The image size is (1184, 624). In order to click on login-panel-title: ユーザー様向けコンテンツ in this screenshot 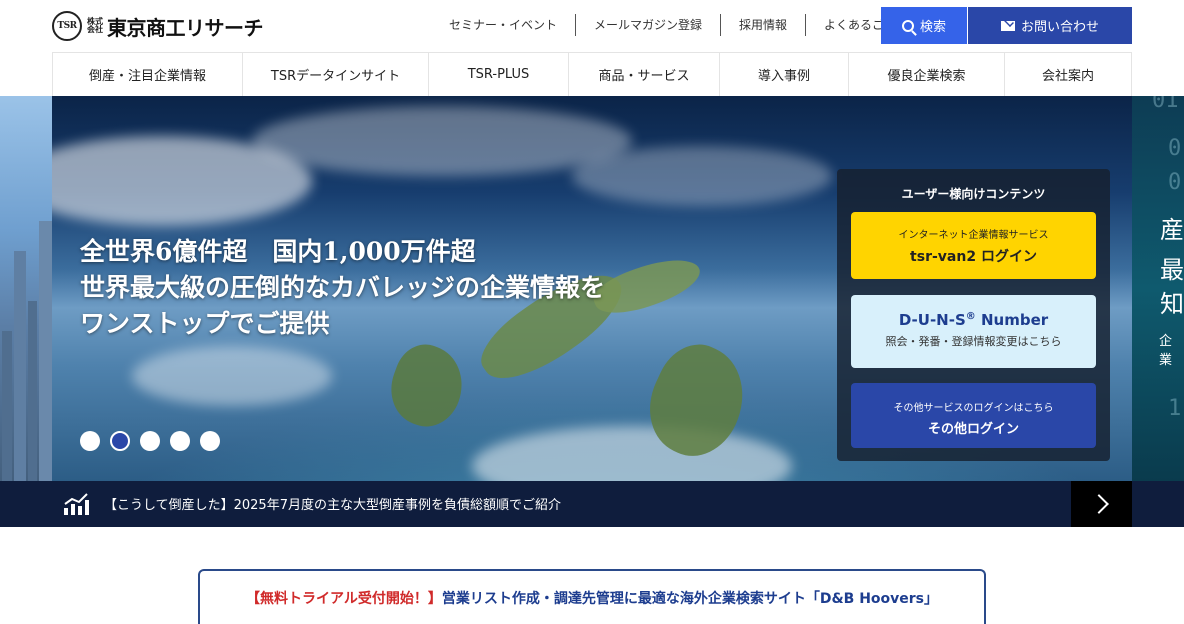, I will do `click(973, 194)`.